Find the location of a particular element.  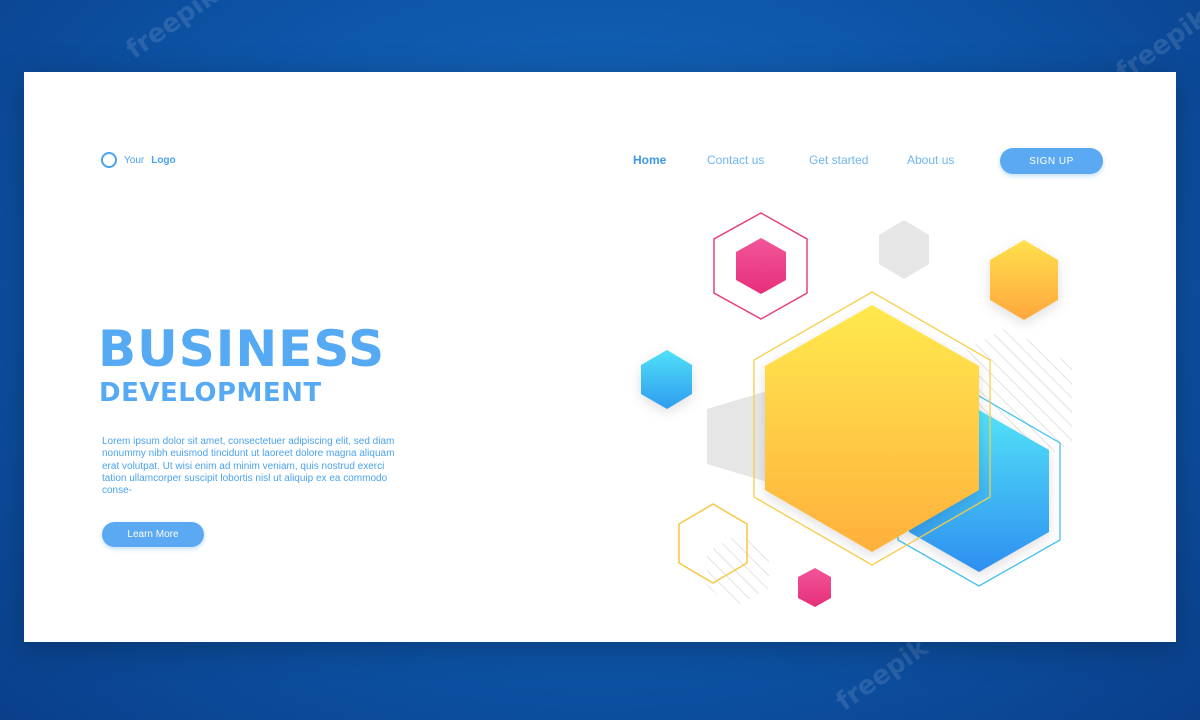

cyan-hexagon is located at coordinates (666, 379).